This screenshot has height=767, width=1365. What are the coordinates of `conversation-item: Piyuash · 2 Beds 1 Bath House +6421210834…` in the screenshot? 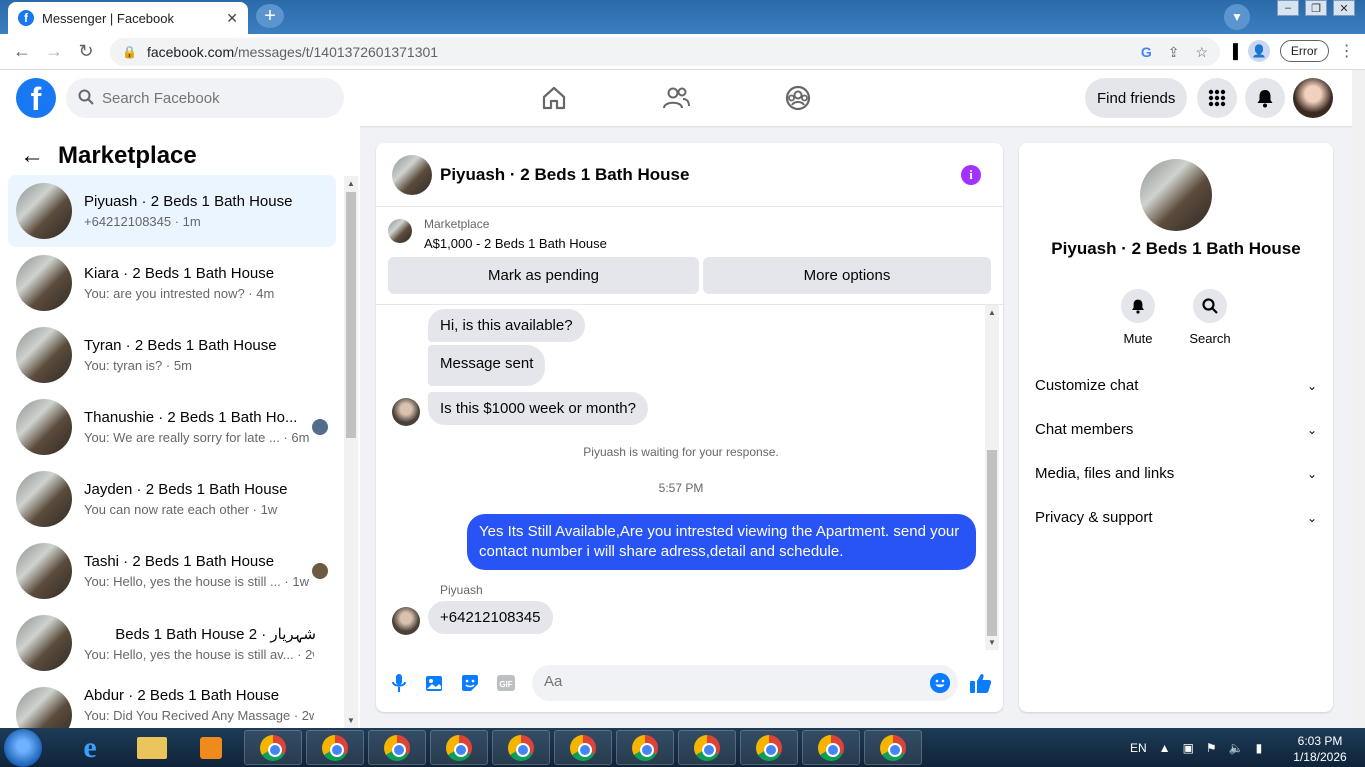 It's located at (172, 211).